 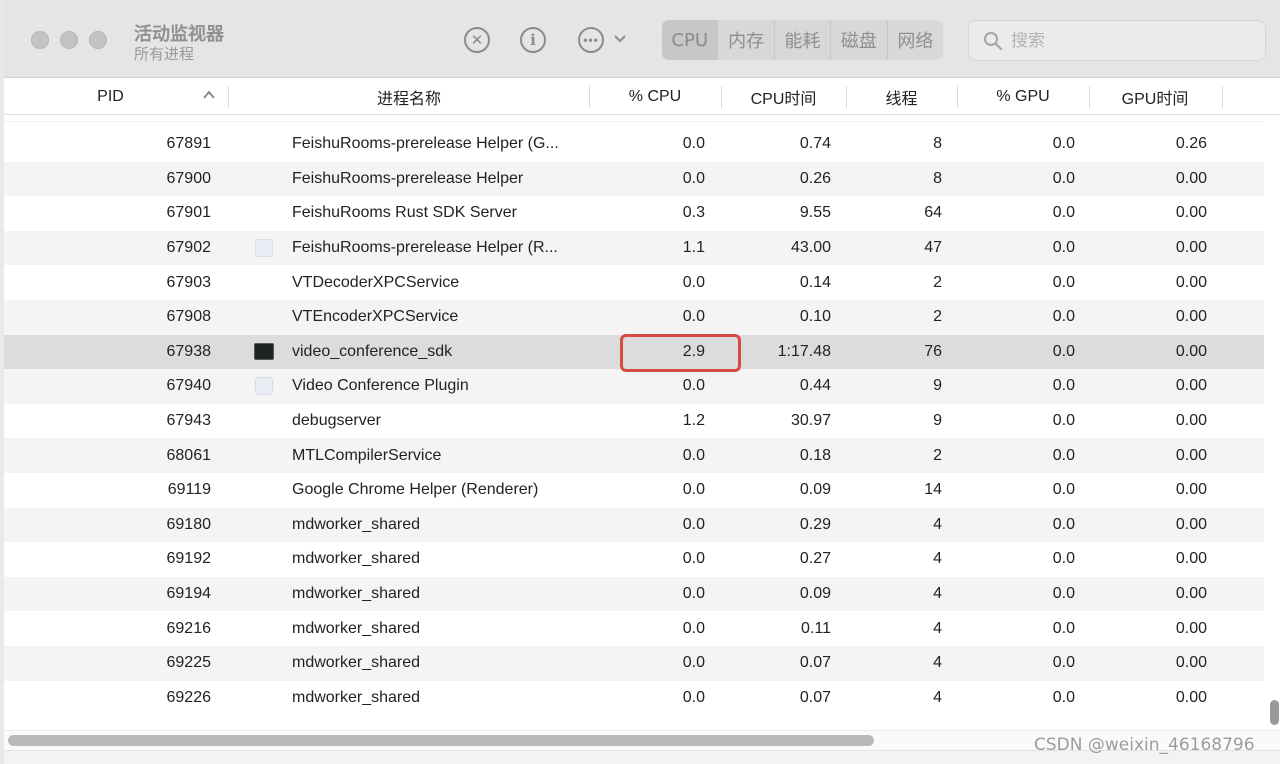 What do you see at coordinates (859, 40) in the screenshot?
I see `tab-disk: 磁盘` at bounding box center [859, 40].